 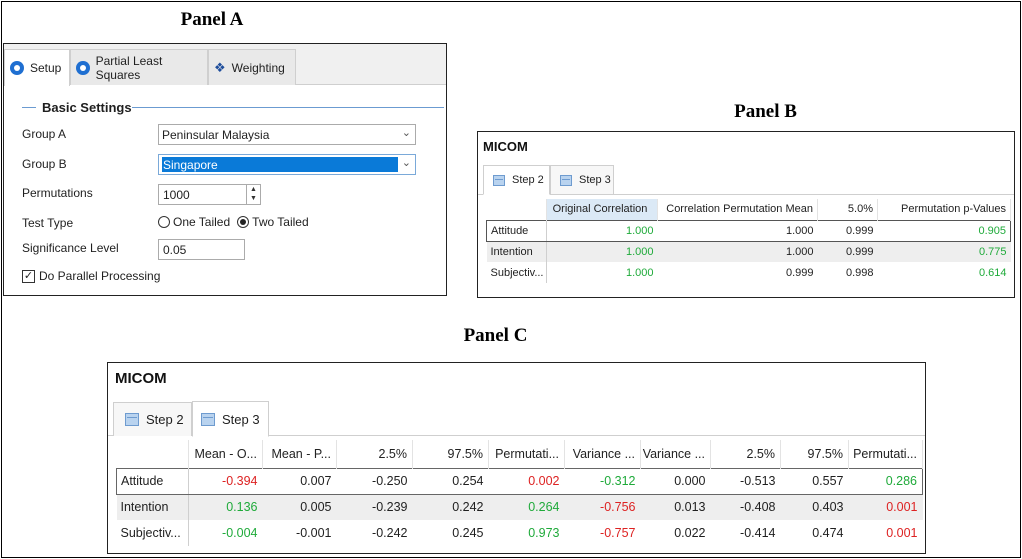 What do you see at coordinates (288, 107) in the screenshot?
I see `section-divider` at bounding box center [288, 107].